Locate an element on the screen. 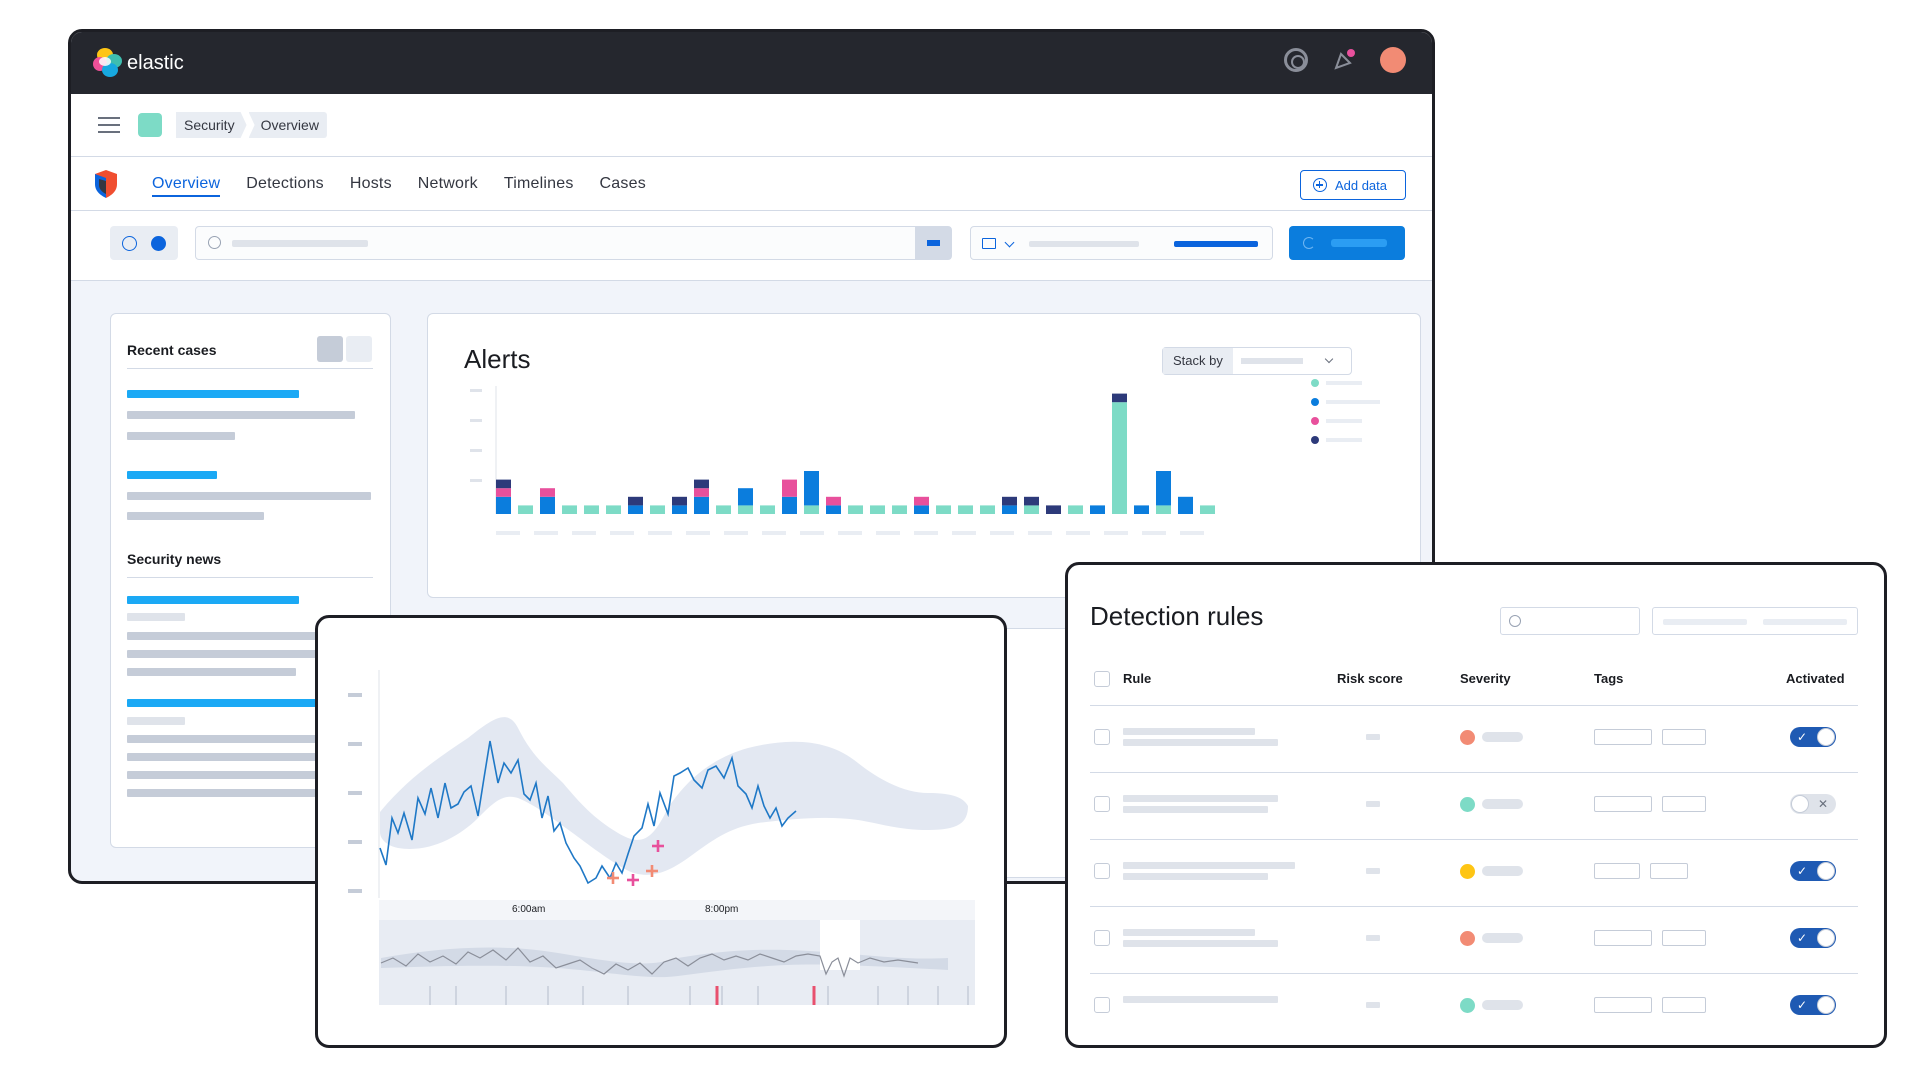 The height and width of the screenshot is (1080, 1920). date-picker is located at coordinates (1121, 243).